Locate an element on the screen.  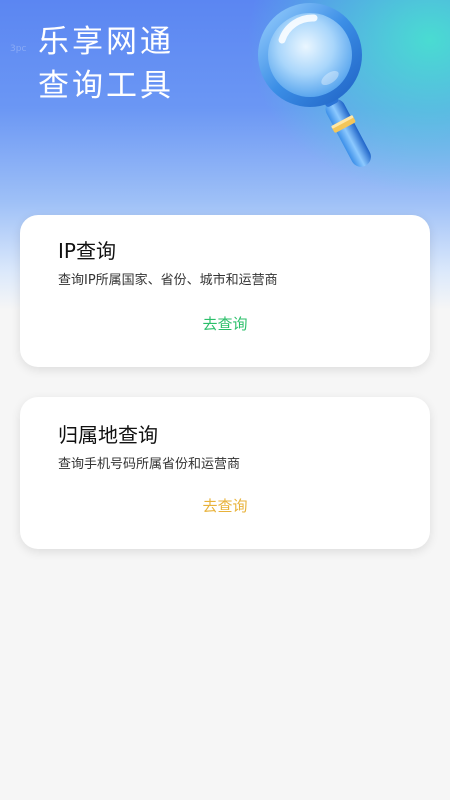
location-query-description: 查询手机号码所属省份和运营商 is located at coordinates (149, 464).